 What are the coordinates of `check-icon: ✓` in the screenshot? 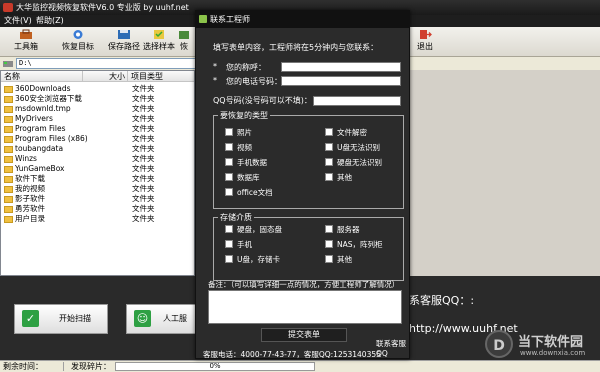 It's located at (30, 318).